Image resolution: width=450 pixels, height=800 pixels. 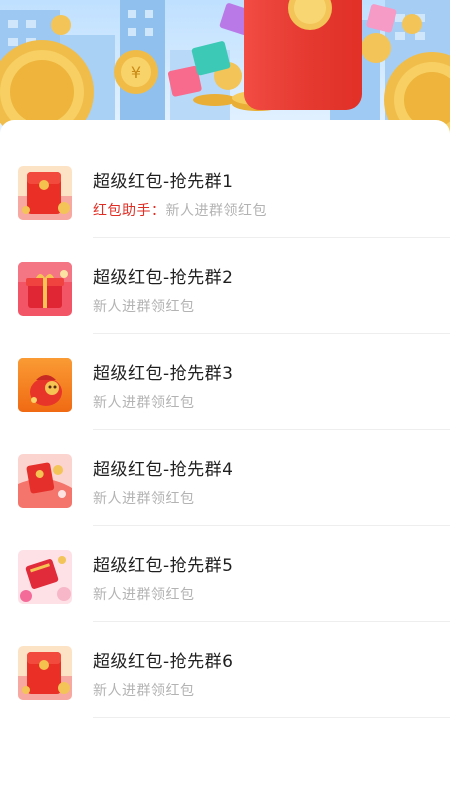 I want to click on group-row-6: 超级红包-抢先群6 新人进群领红包, so click(x=225, y=670).